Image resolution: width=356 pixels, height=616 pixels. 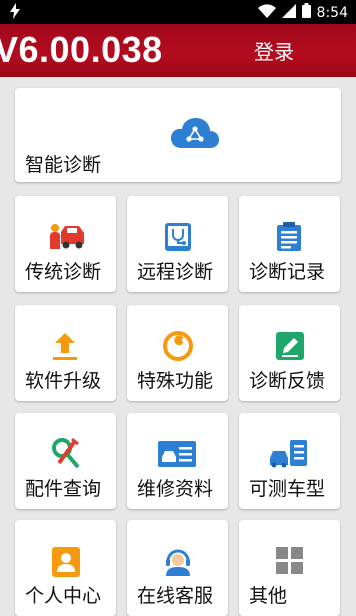 What do you see at coordinates (67, 238) in the screenshot?
I see `mechanic-car-icon` at bounding box center [67, 238].